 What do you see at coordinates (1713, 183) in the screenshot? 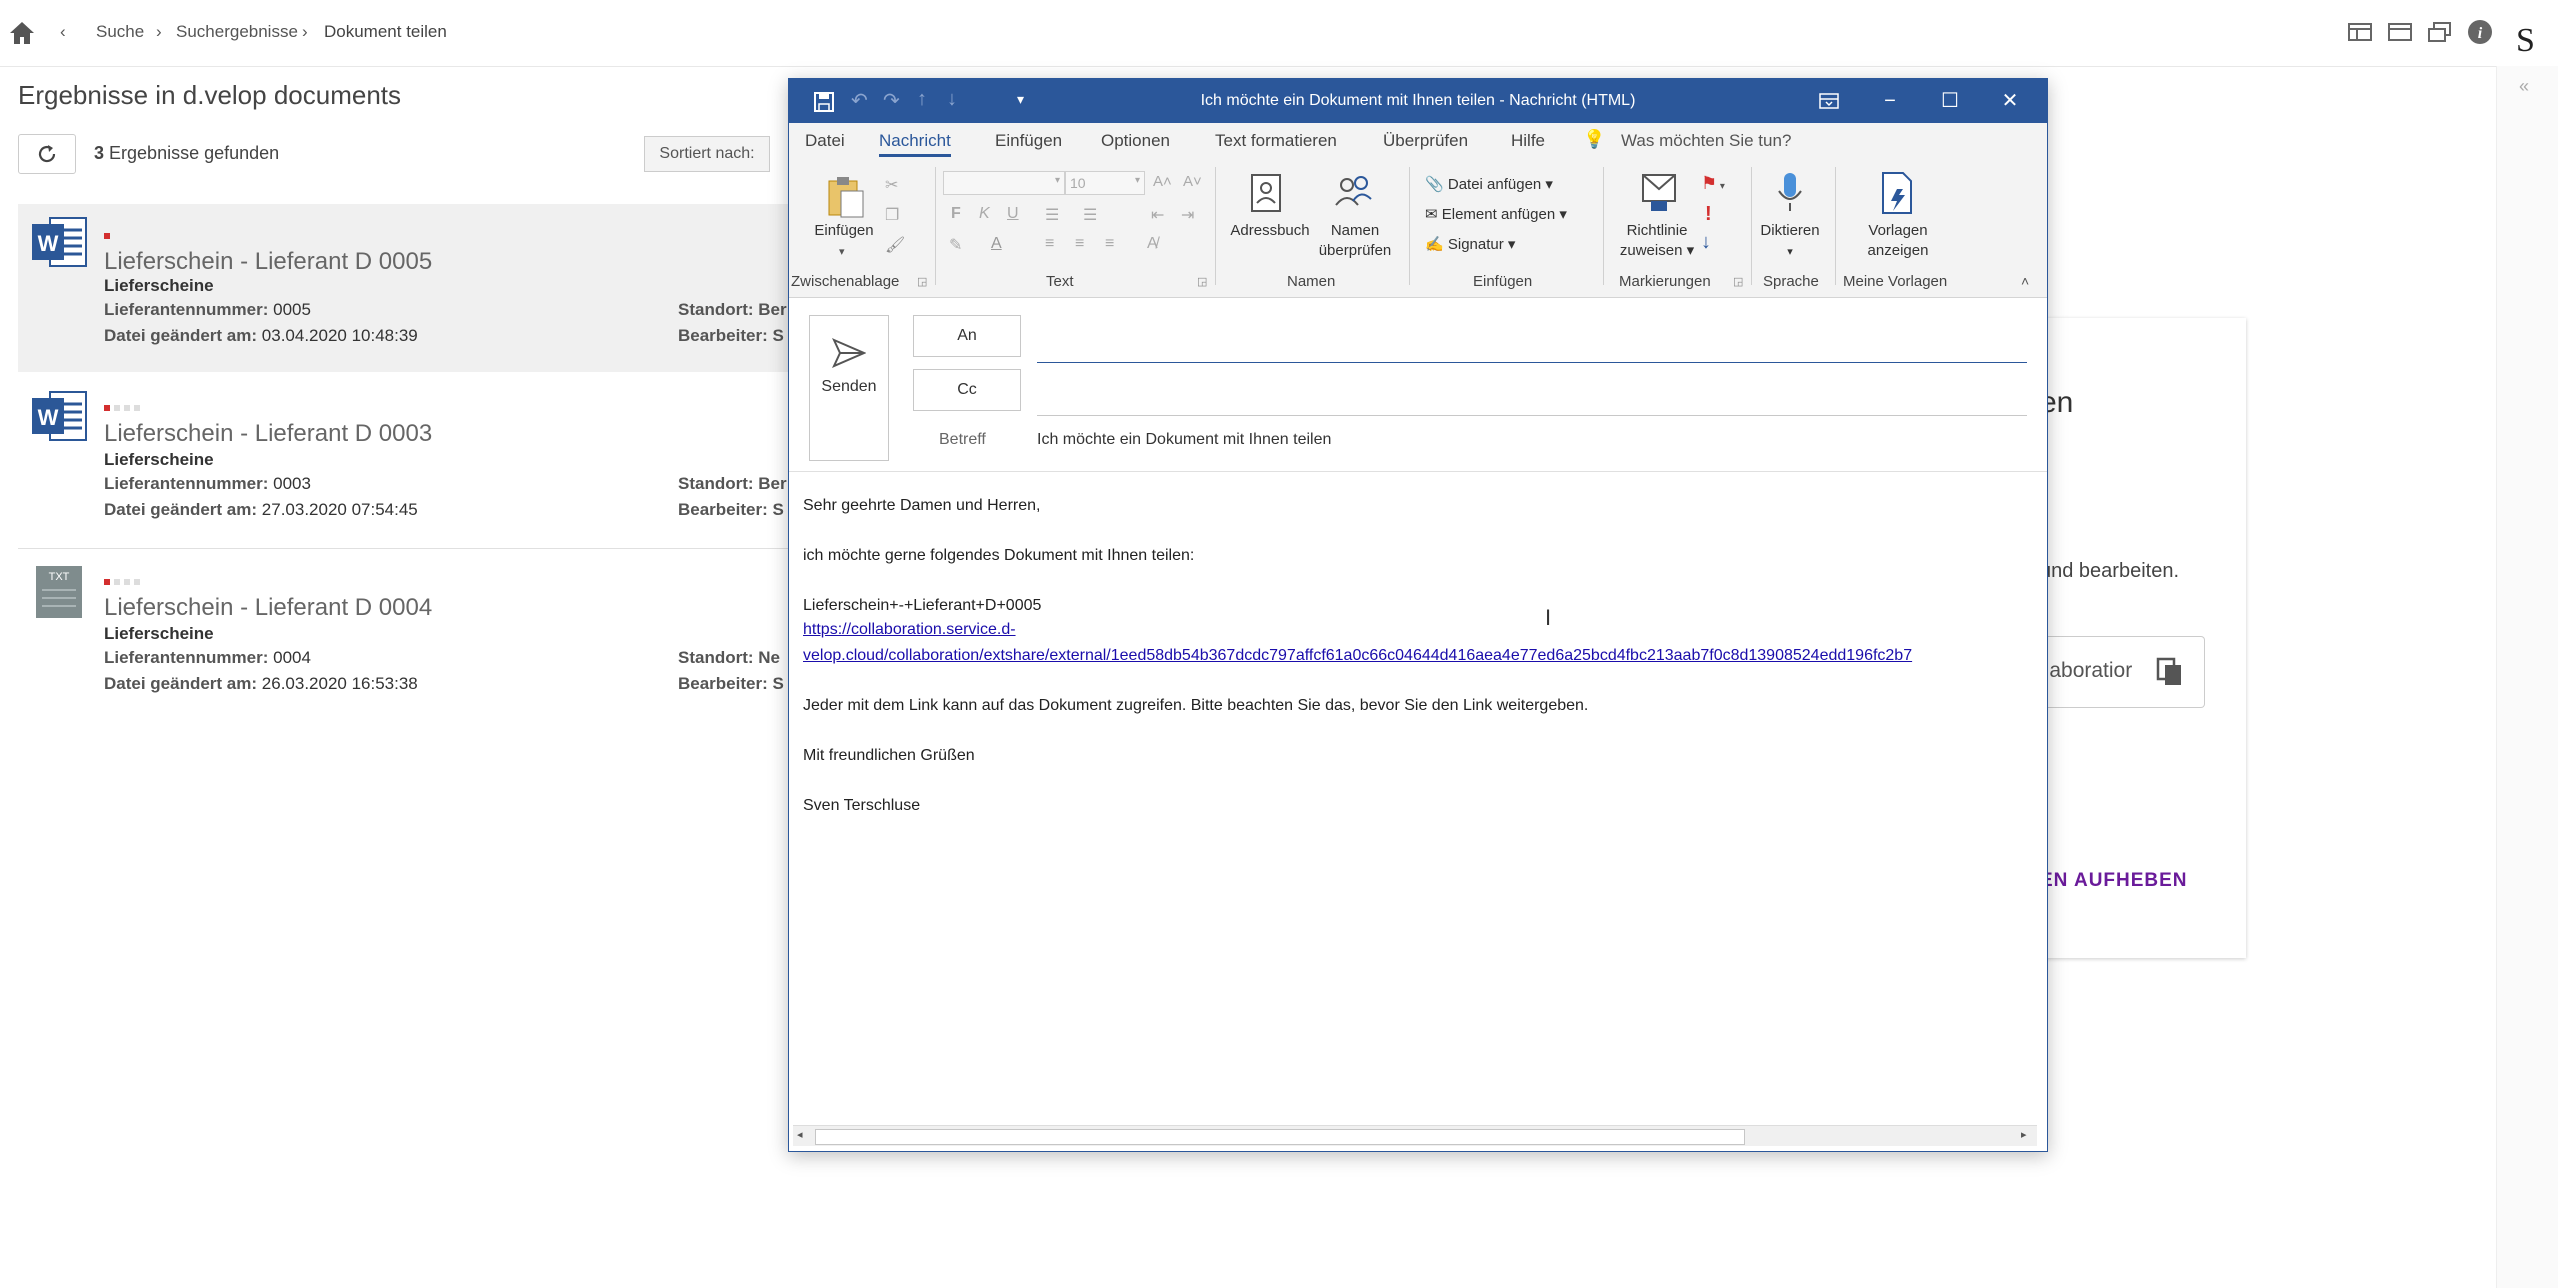
I see `follow-up-flag-icon: ⚑ ▾` at bounding box center [1713, 183].